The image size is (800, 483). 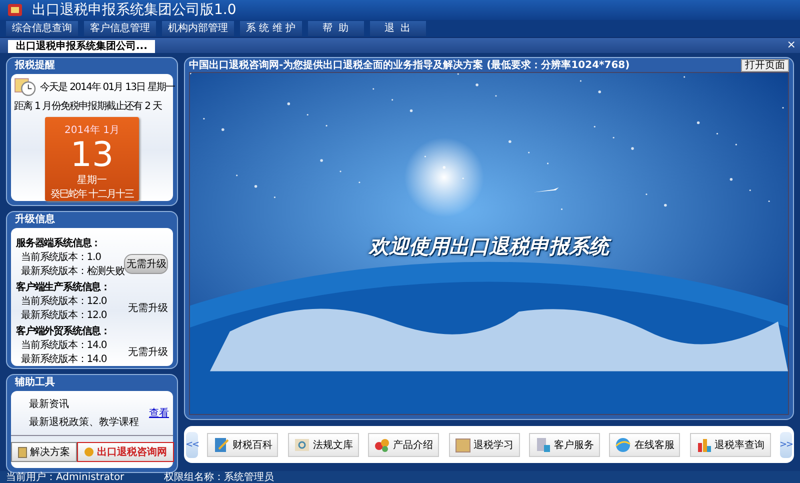 I want to click on toolbar-button: 在线客服, so click(x=644, y=444).